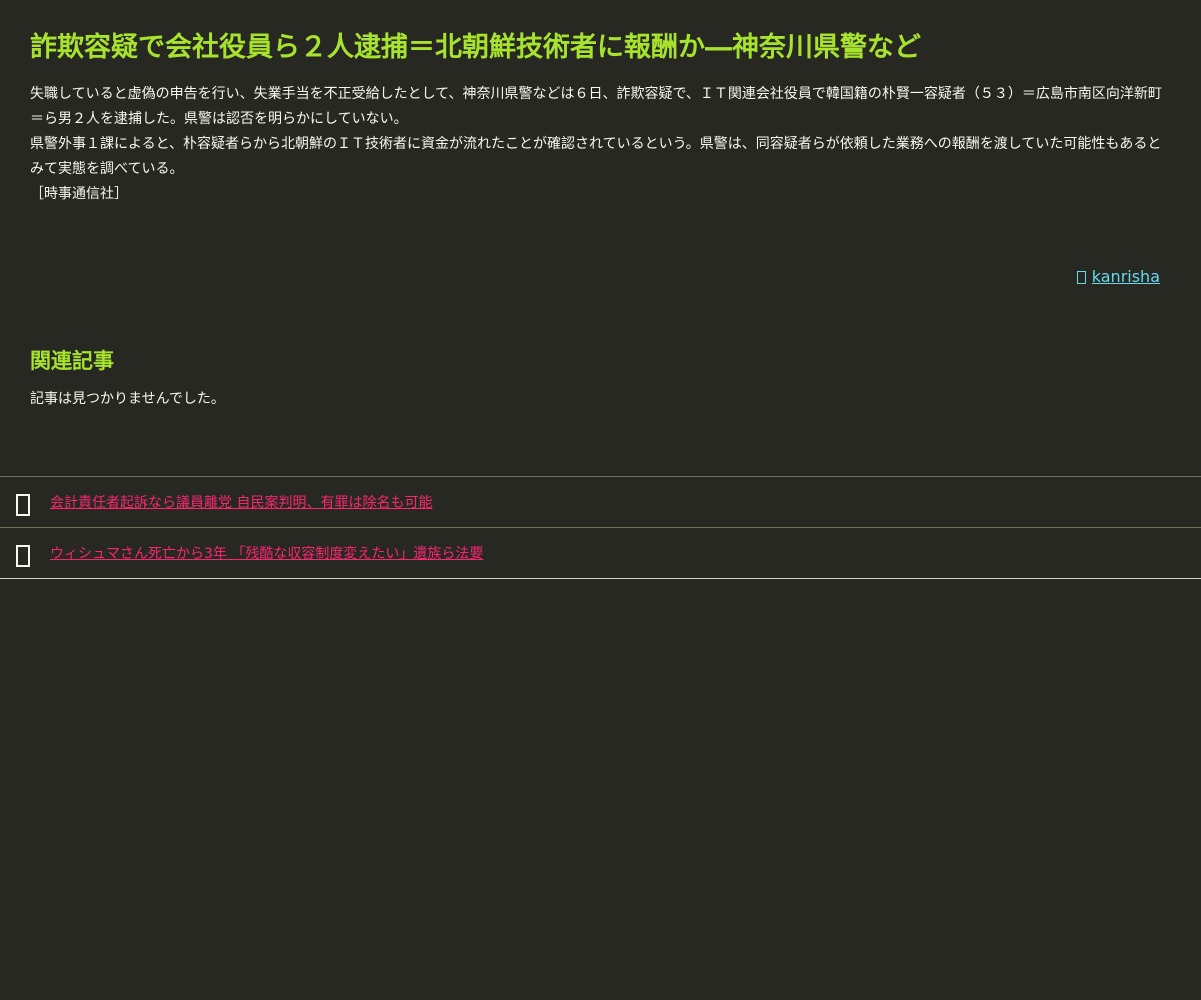 Image resolution: width=1201 pixels, height=1000 pixels. I want to click on news-link: 会計責任者起訴なら議員離党 自民案判明、有罪は除名も可能, so click(241, 502).